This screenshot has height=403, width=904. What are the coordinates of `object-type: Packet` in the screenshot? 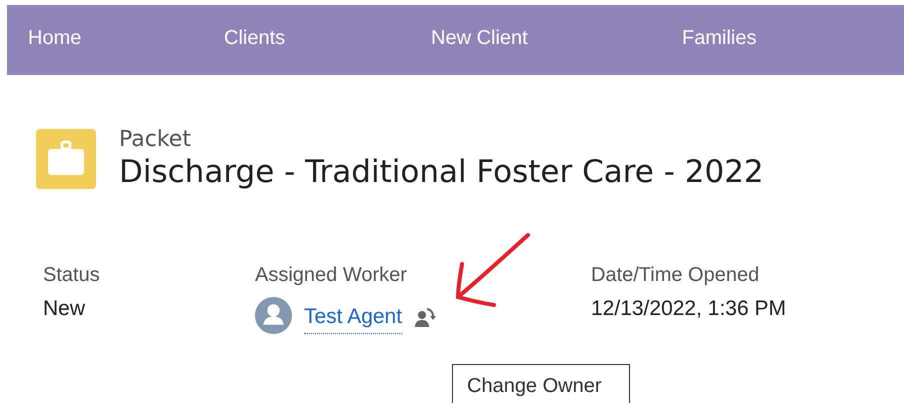 It's located at (155, 140).